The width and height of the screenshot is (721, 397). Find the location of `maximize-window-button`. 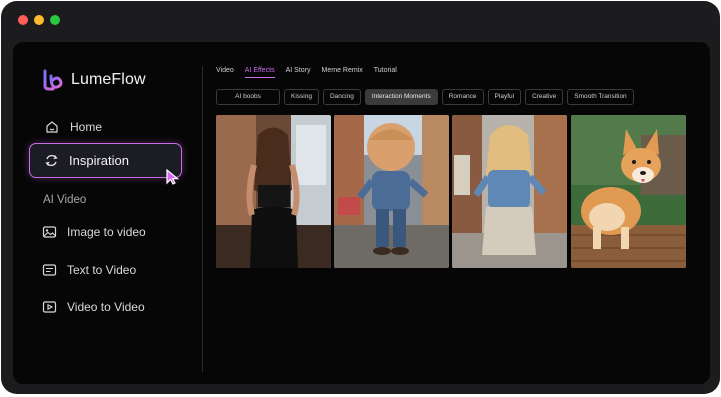

maximize-window-button is located at coordinates (55, 20).